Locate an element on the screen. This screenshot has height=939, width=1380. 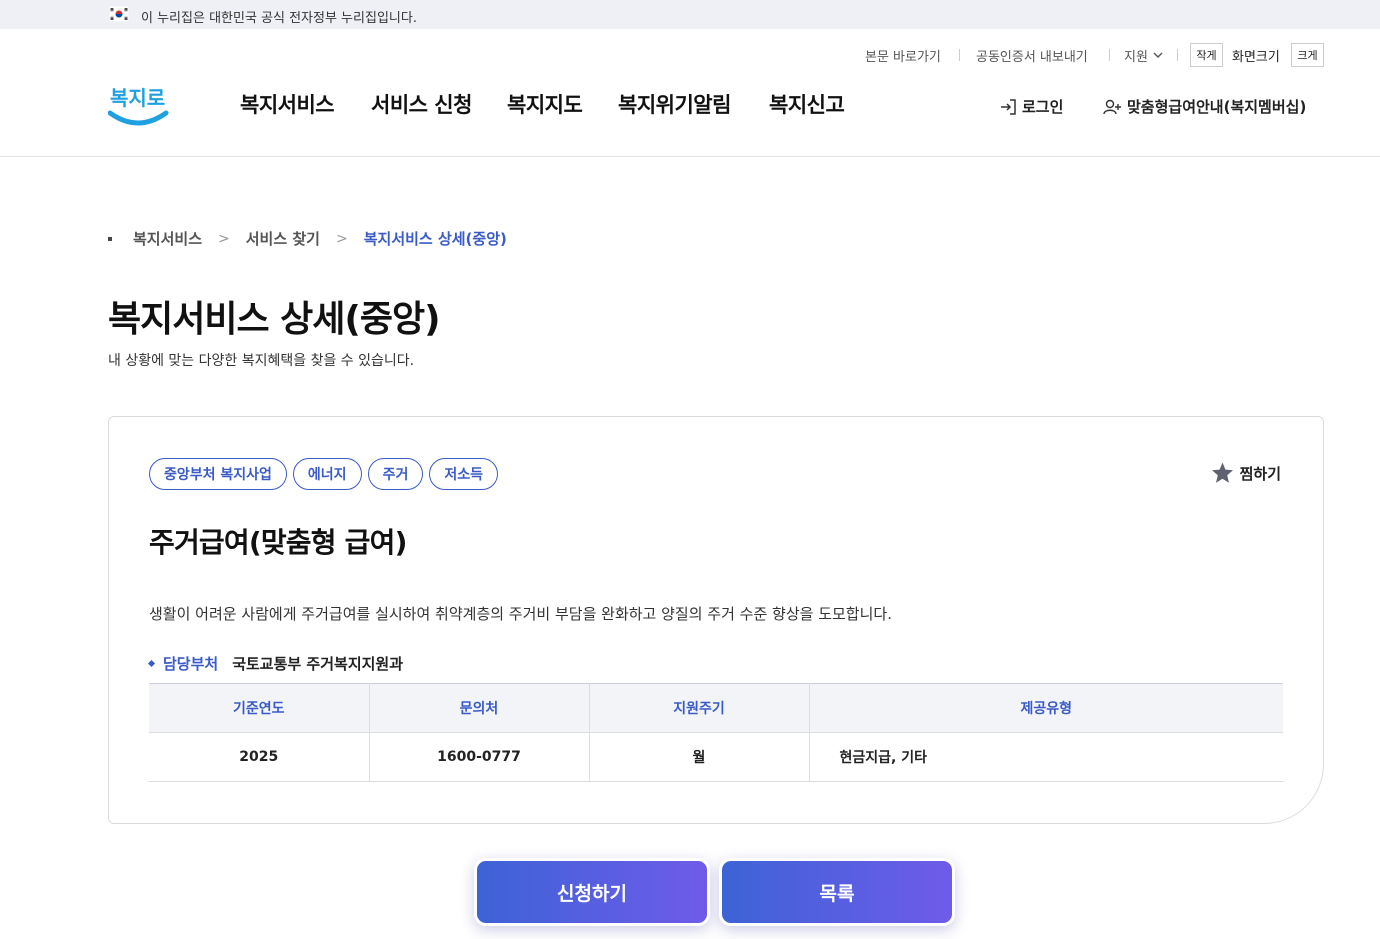
bokjiro-logo: 복지로 is located at coordinates (139, 103).